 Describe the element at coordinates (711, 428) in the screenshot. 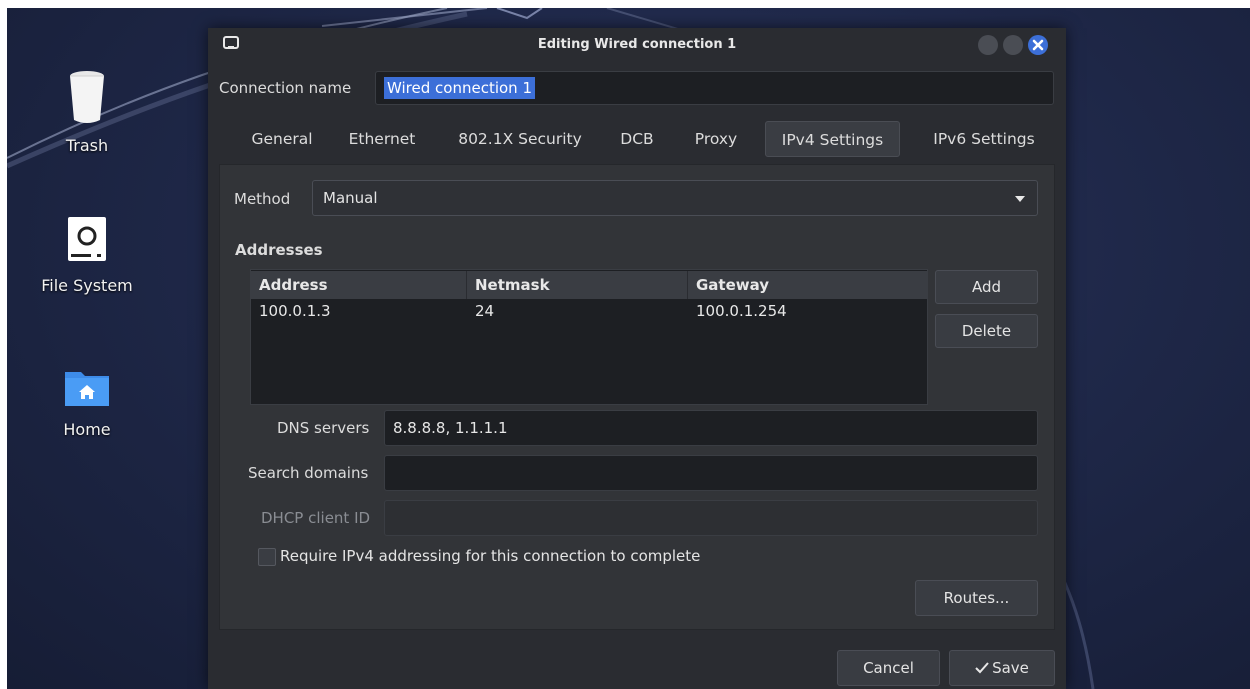

I see `dns-servers-input: 8.8.8.8, 1.1.1.1` at that location.